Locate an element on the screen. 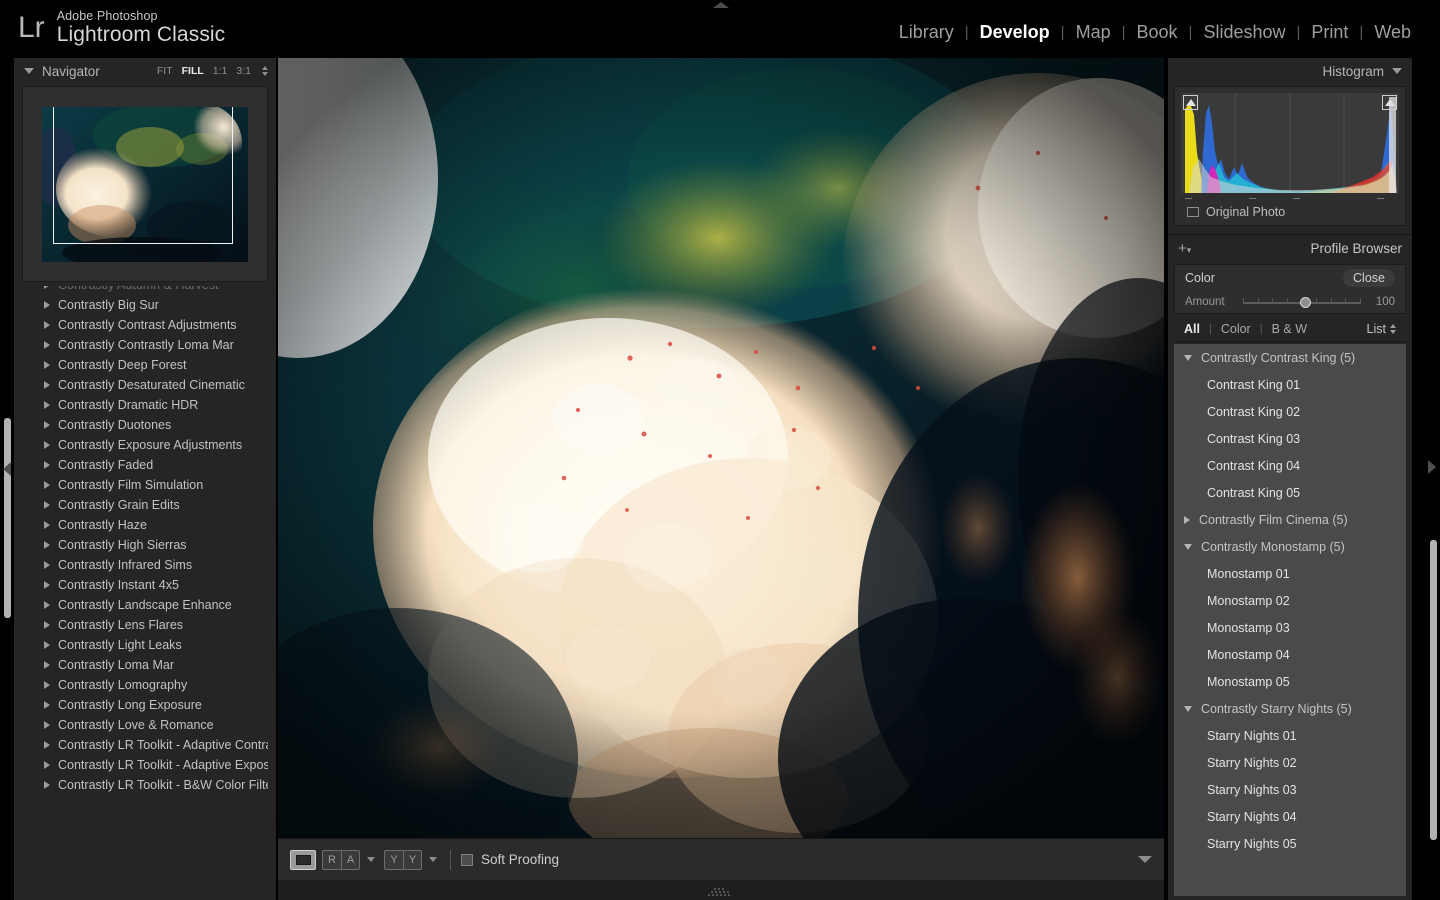  preset-group-row: Contrastly Infrared Sims is located at coordinates (145, 565).